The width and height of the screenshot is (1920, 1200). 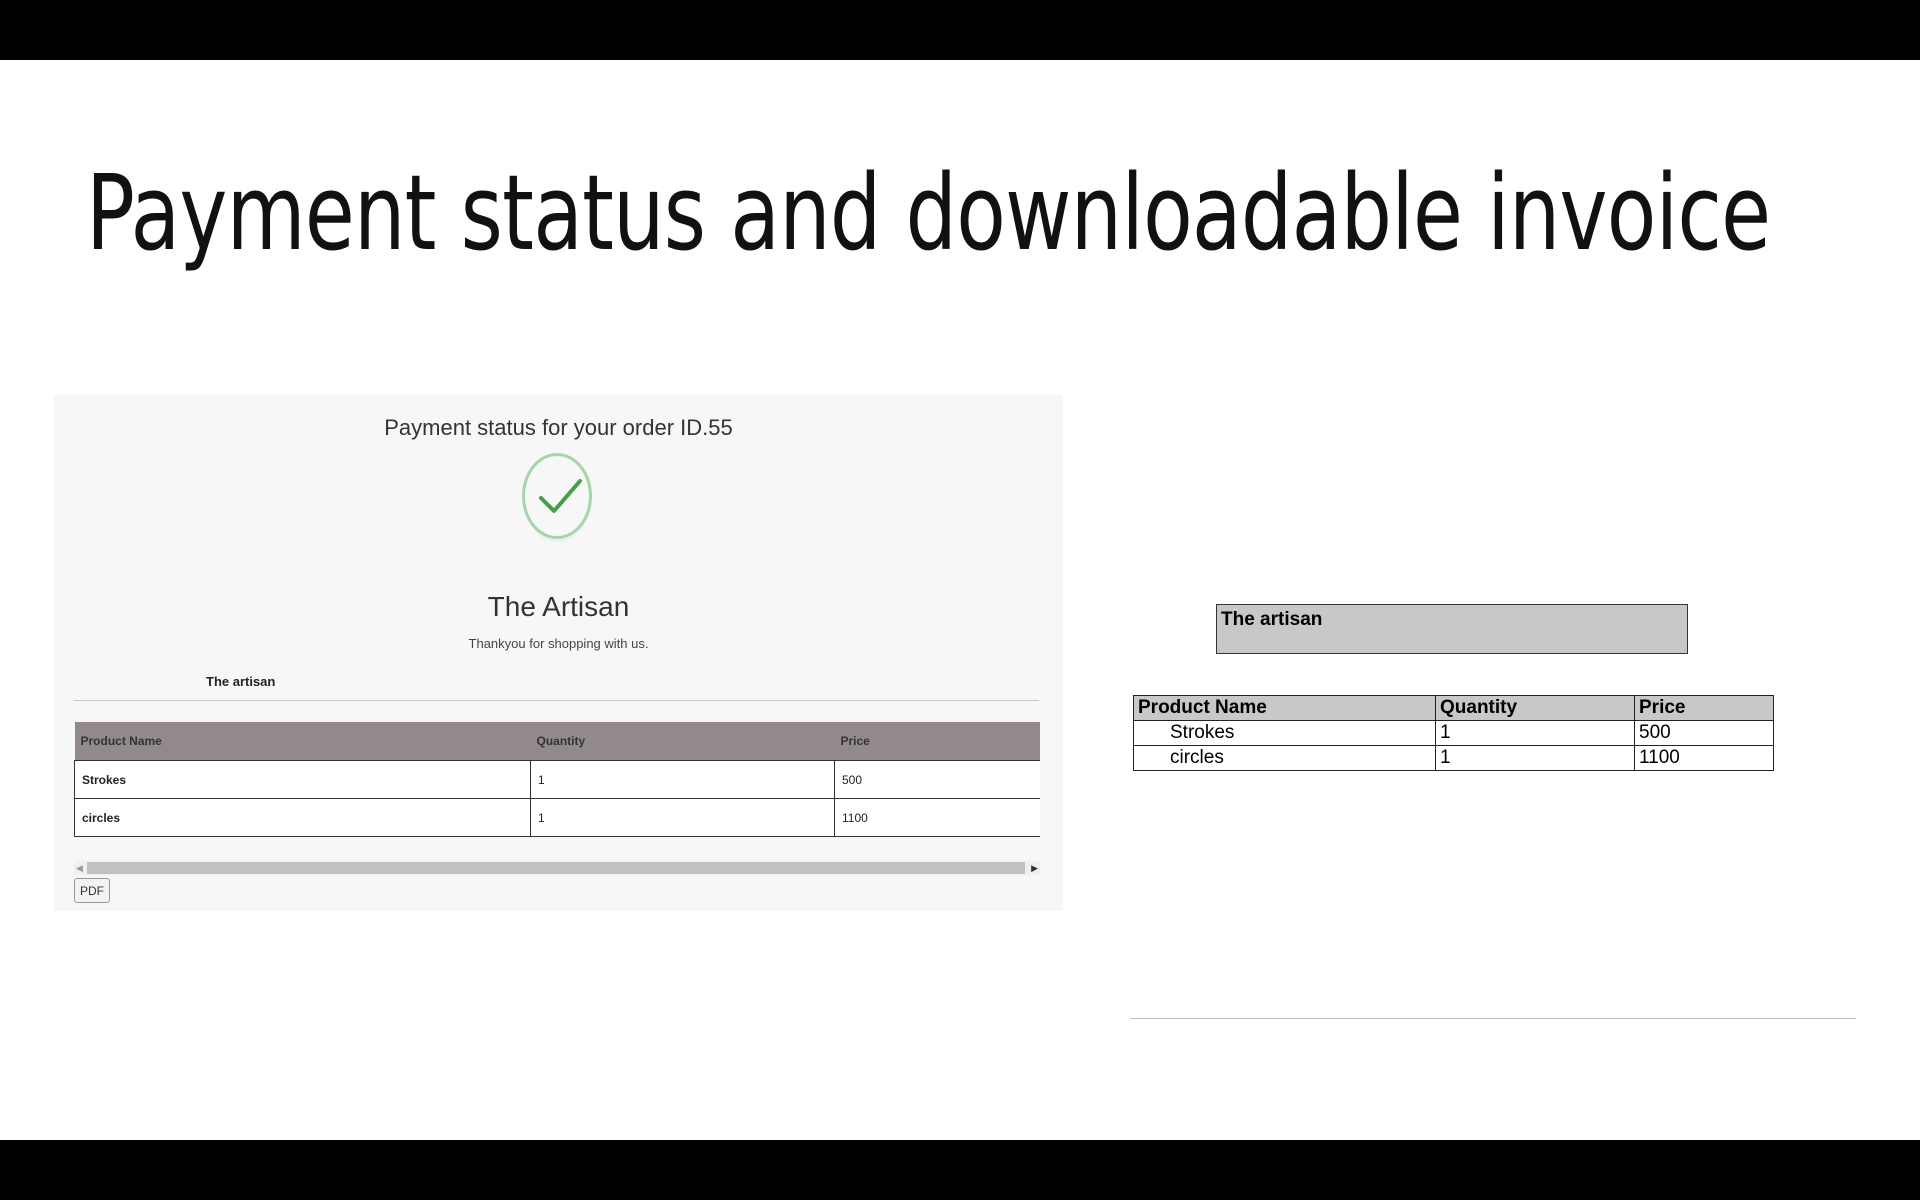 I want to click on pdf-table-header-row: Product Name Quantity Price, so click(x=1453, y=708).